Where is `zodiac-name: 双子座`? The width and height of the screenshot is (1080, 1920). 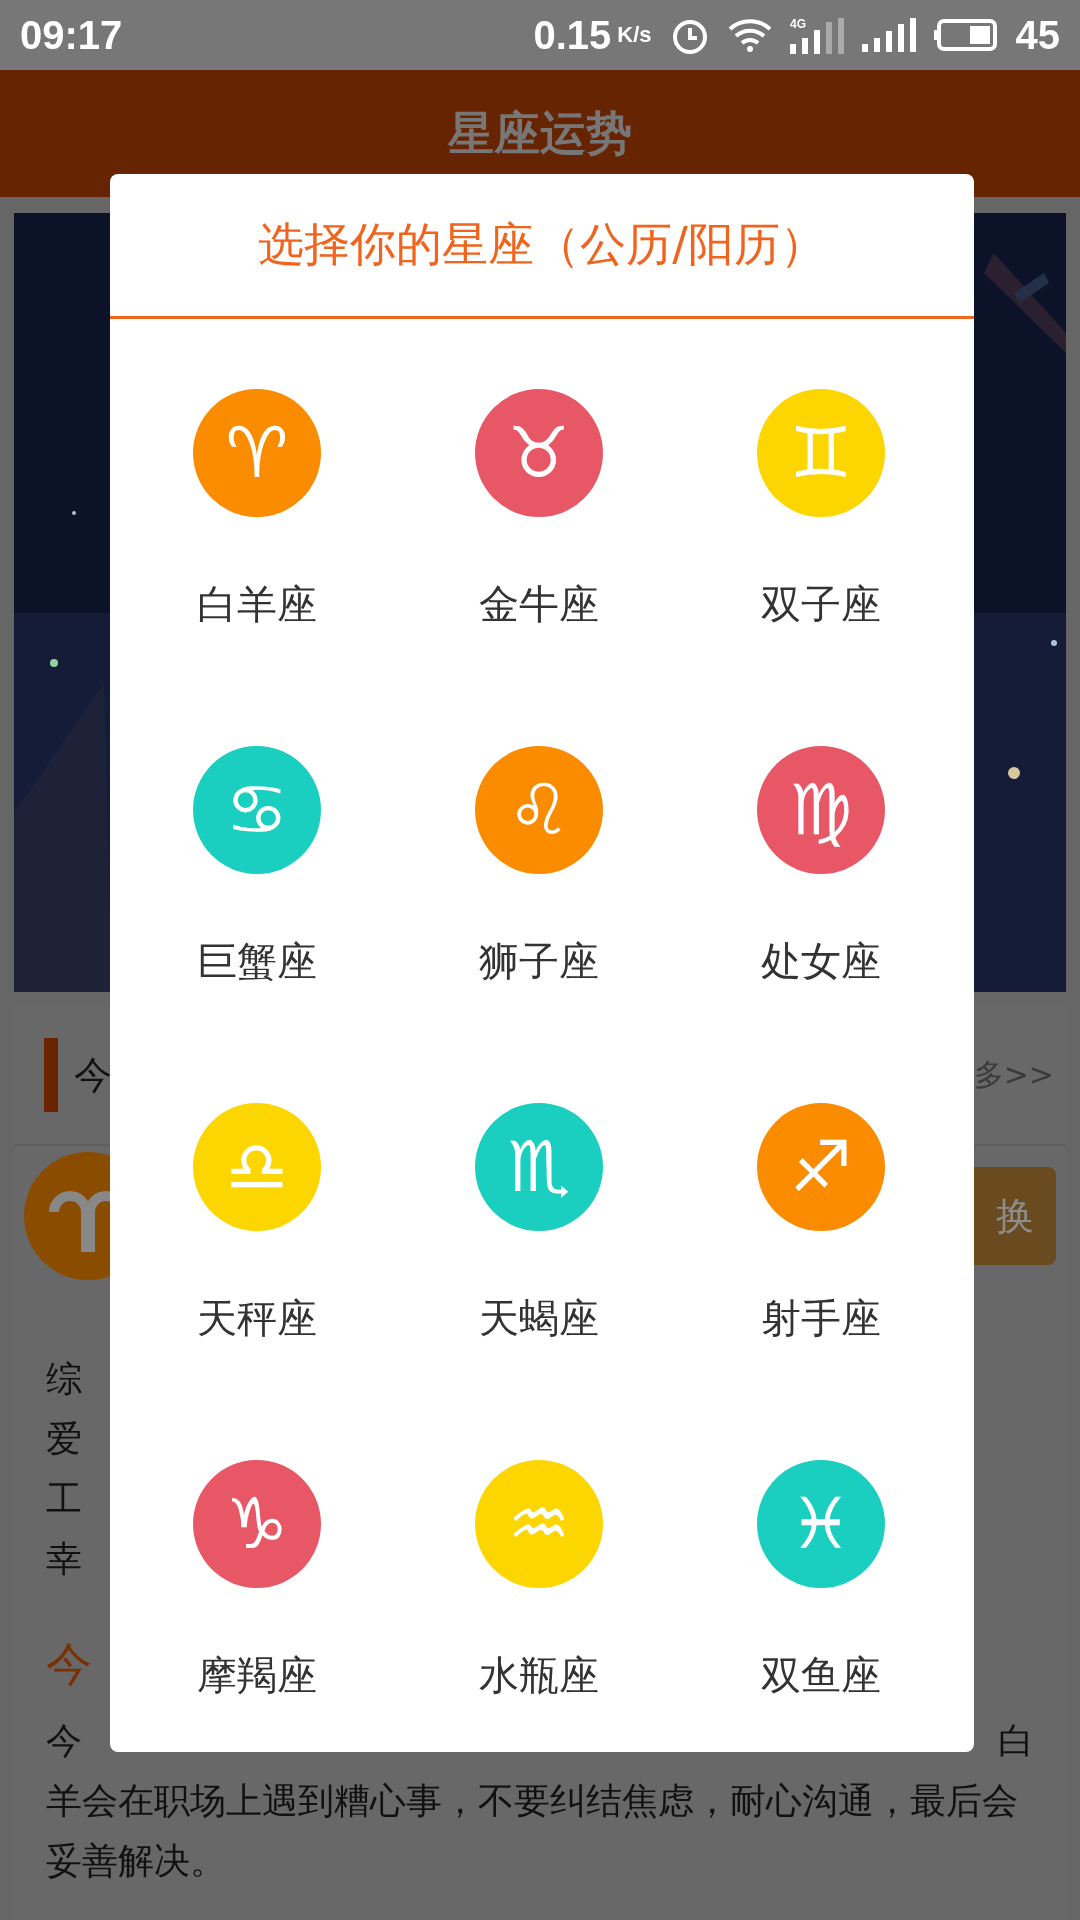 zodiac-name: 双子座 is located at coordinates (821, 604).